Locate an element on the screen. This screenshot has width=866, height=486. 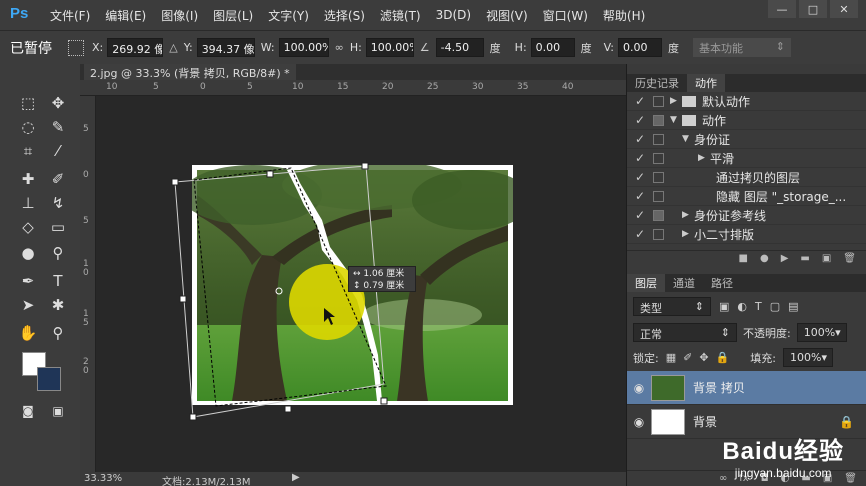
tab-paths: 路径 is located at coordinates (722, 283).